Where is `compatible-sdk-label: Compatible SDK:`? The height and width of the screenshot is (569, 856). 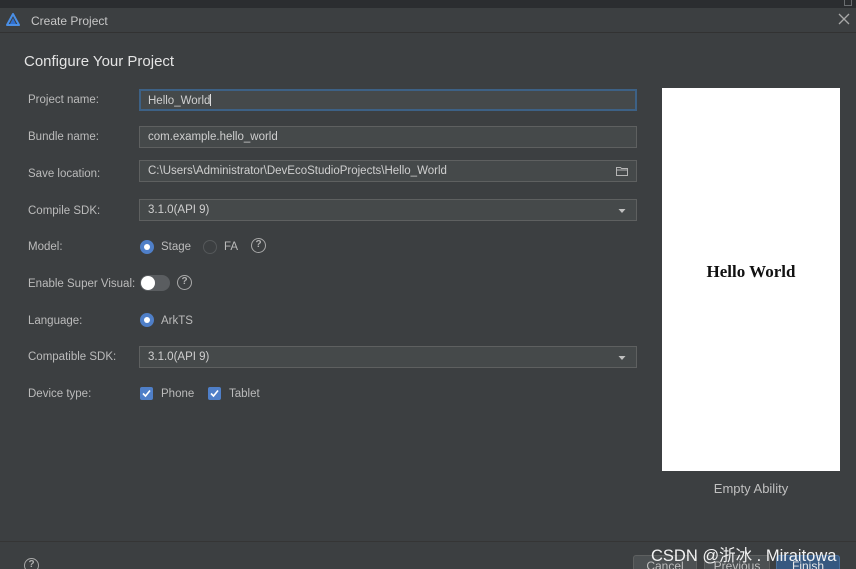 compatible-sdk-label: Compatible SDK: is located at coordinates (72, 357).